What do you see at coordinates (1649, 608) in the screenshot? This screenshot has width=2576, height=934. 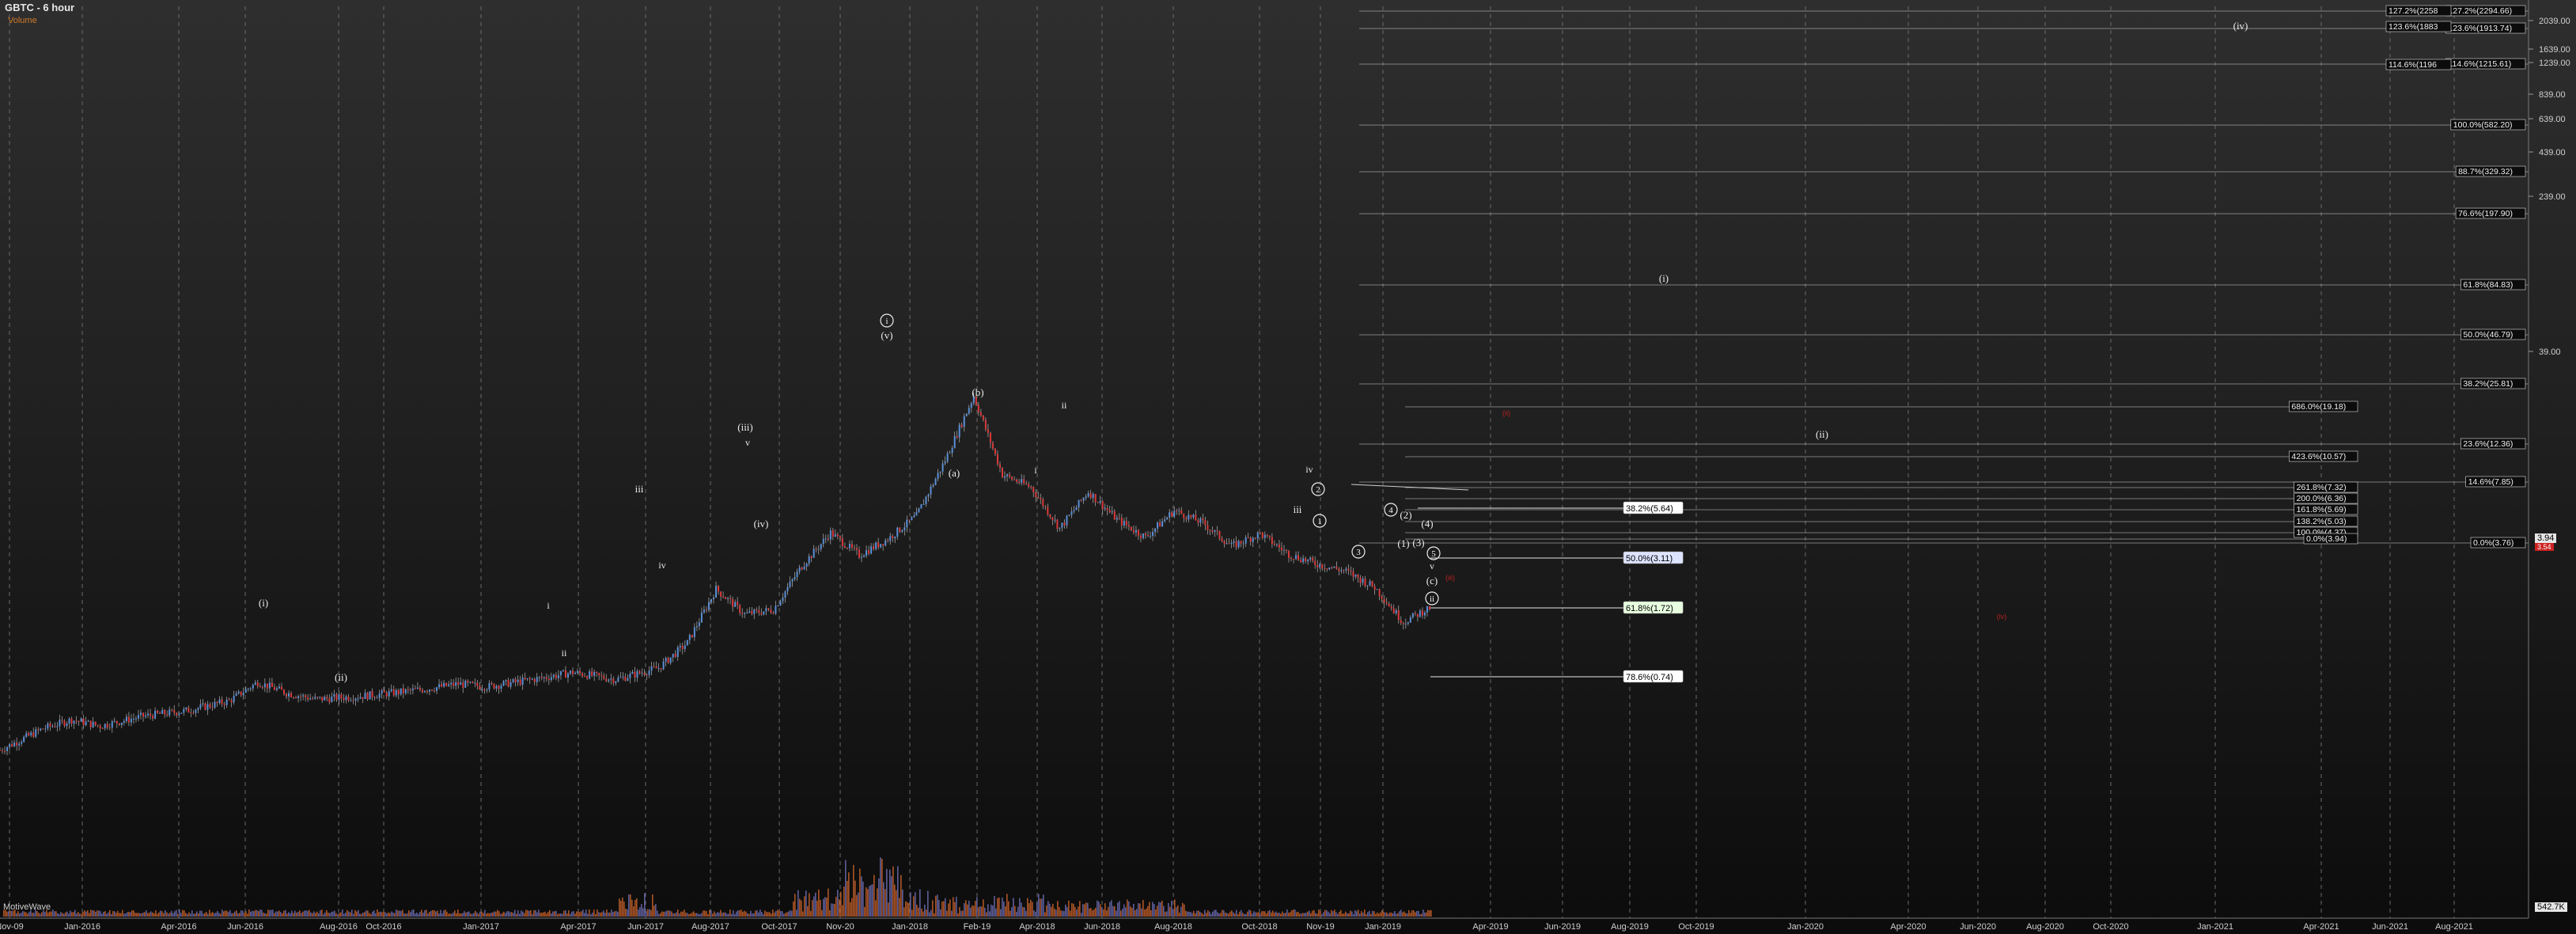 I see `fib-label: 61.8%(1.72)` at bounding box center [1649, 608].